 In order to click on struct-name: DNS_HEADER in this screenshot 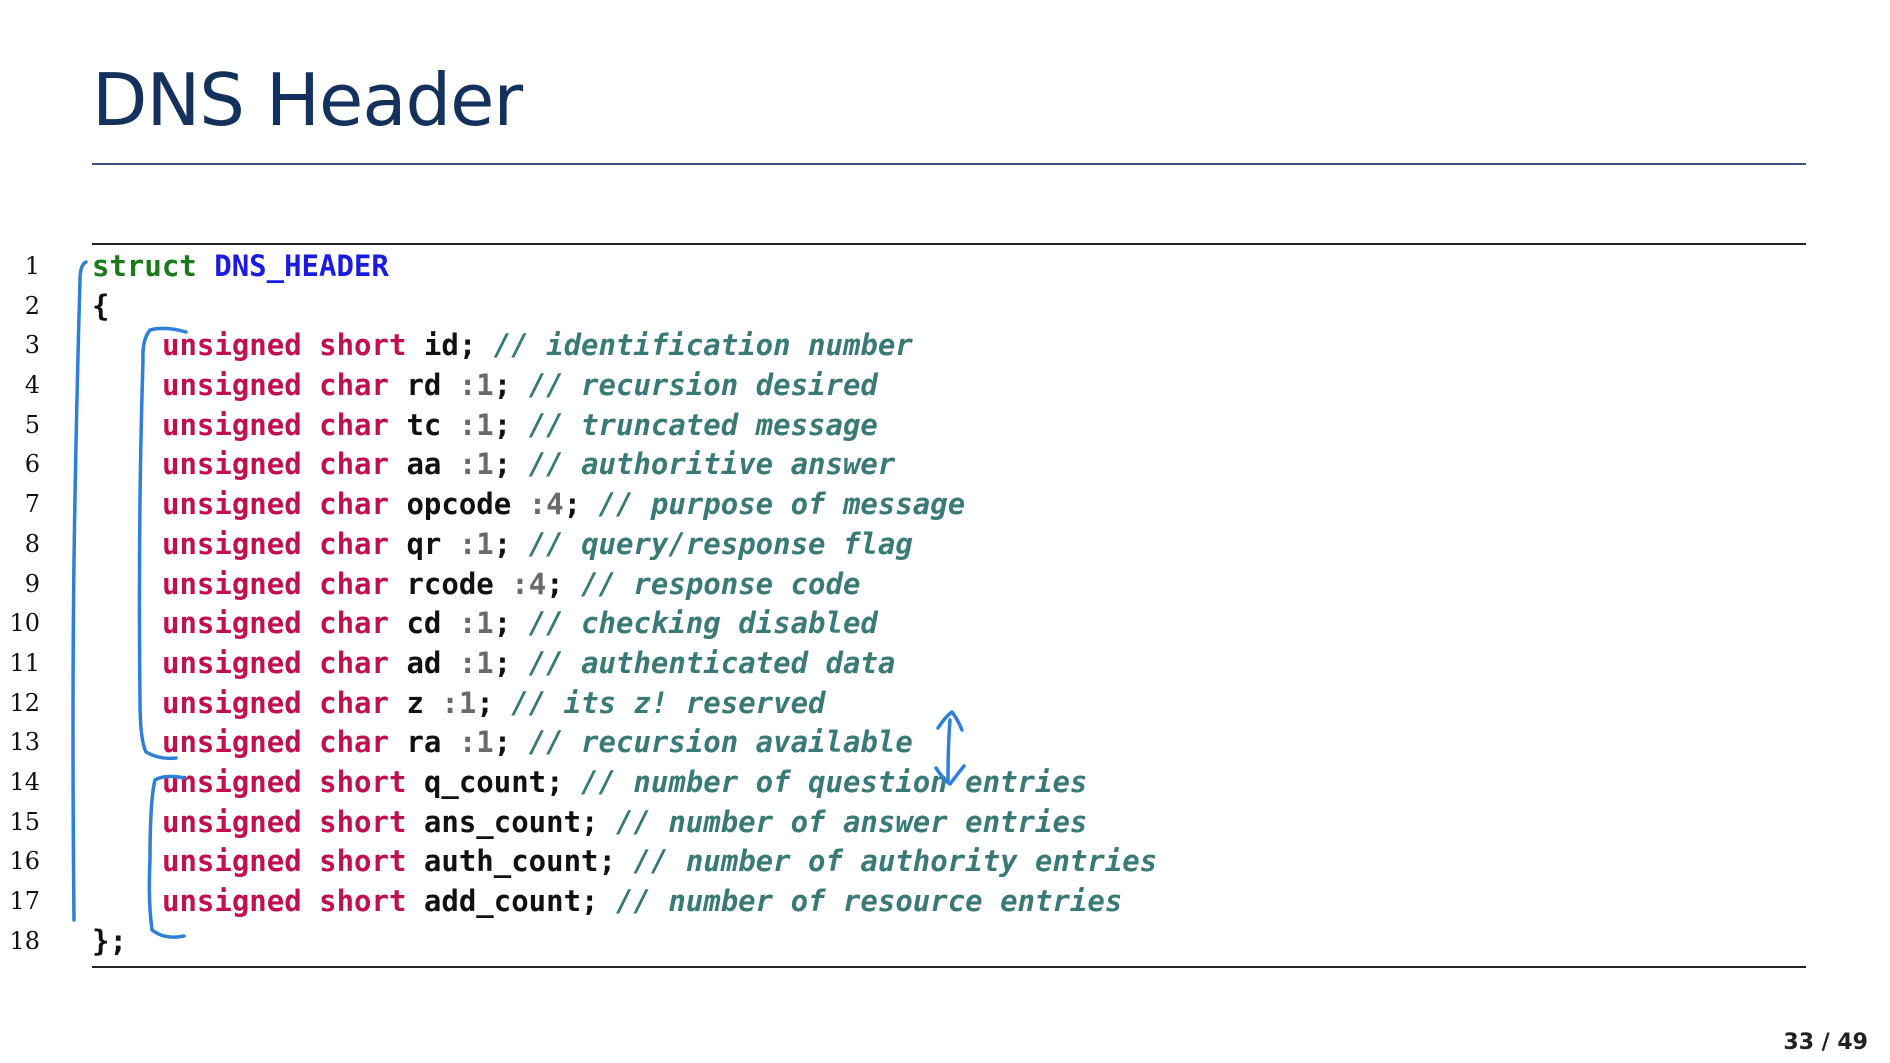, I will do `click(301, 266)`.